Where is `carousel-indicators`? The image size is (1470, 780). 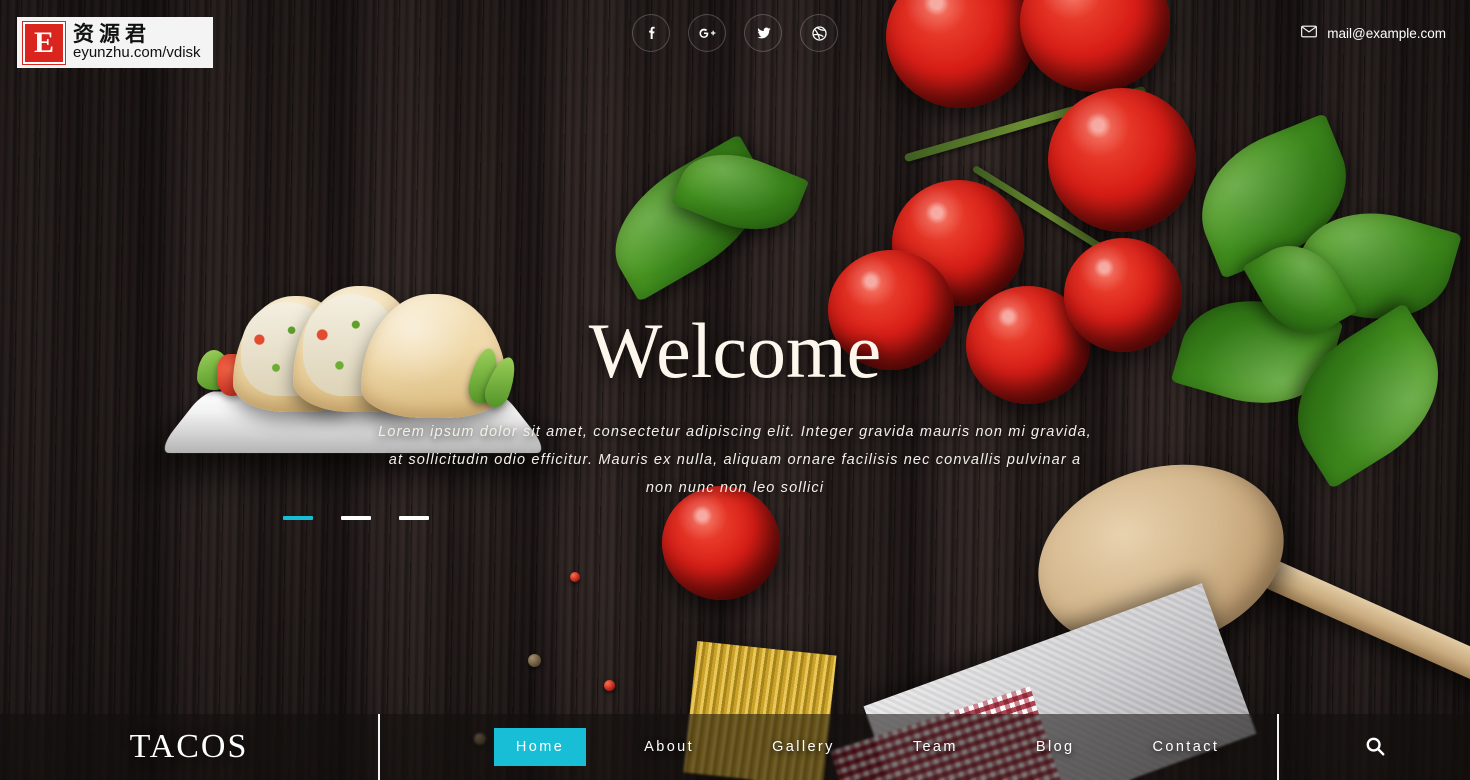
carousel-indicators is located at coordinates (356, 518).